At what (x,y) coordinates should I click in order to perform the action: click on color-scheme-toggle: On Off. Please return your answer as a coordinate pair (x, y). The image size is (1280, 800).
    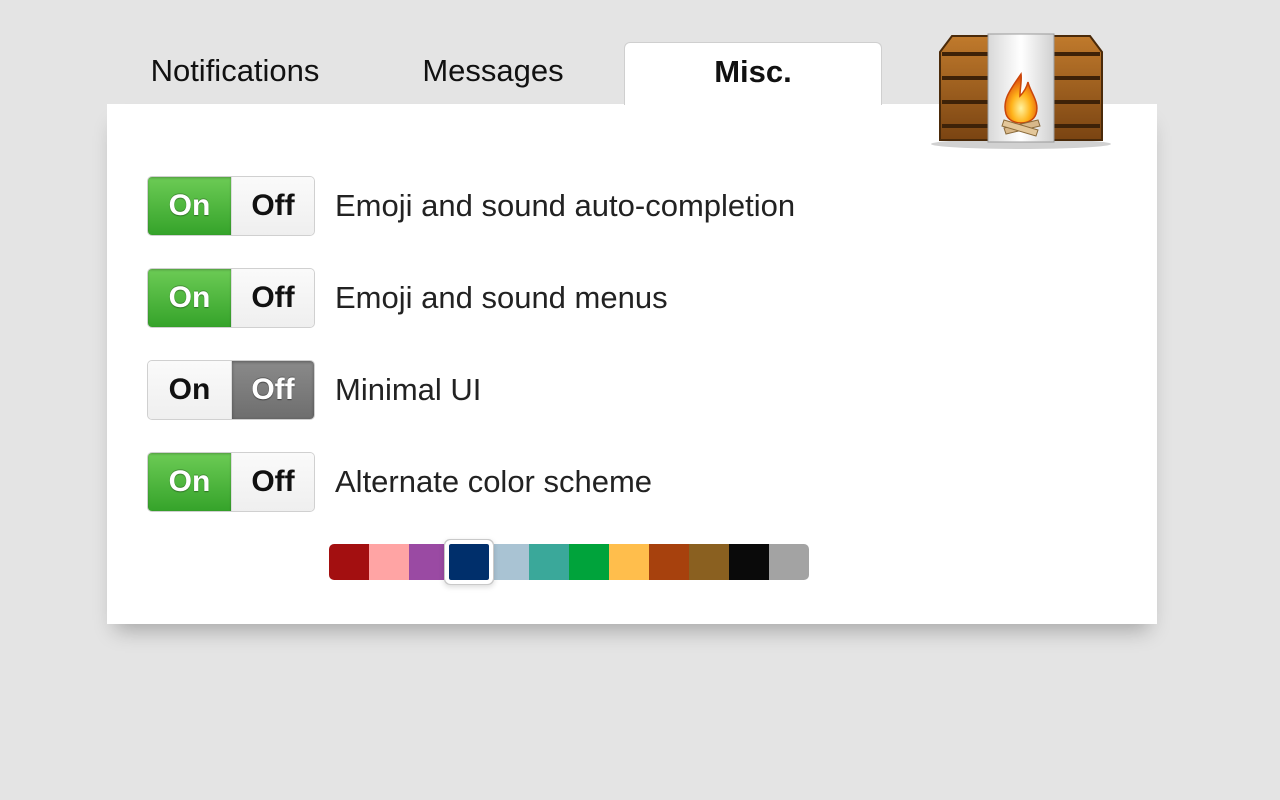
    Looking at the image, I should click on (231, 482).